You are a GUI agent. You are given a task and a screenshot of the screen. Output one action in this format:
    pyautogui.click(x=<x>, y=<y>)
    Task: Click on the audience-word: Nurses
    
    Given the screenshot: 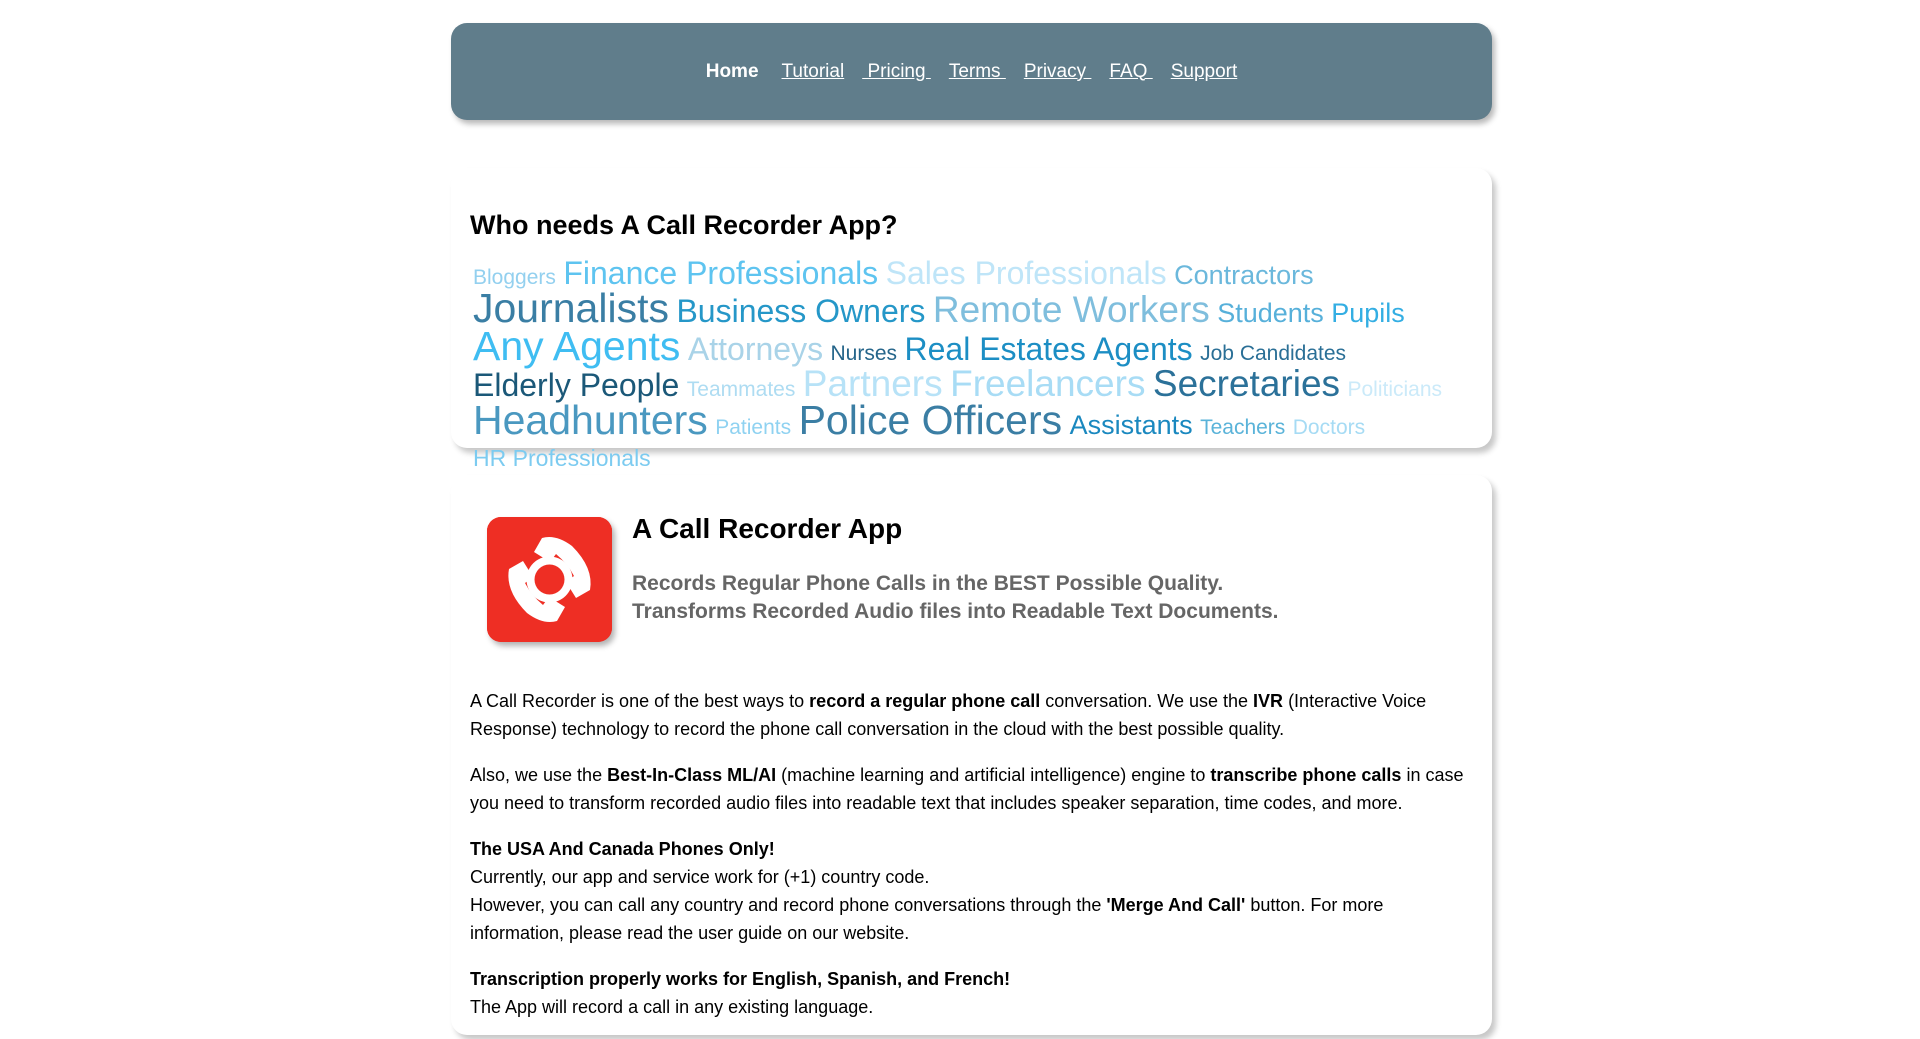 What is the action you would take?
    pyautogui.click(x=864, y=353)
    